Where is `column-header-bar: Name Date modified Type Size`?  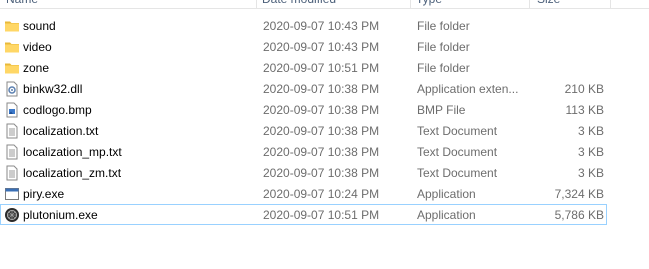 column-header-bar: Name Date modified Type Size is located at coordinates (324, 4).